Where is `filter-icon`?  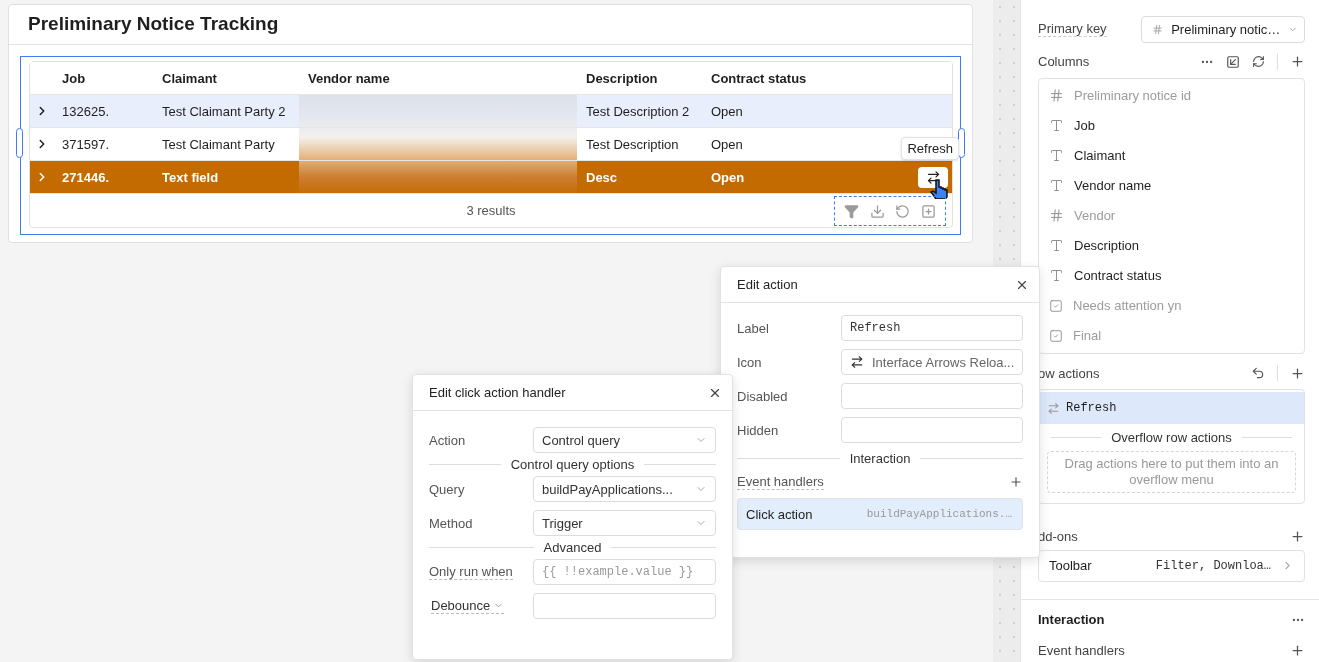 filter-icon is located at coordinates (852, 211).